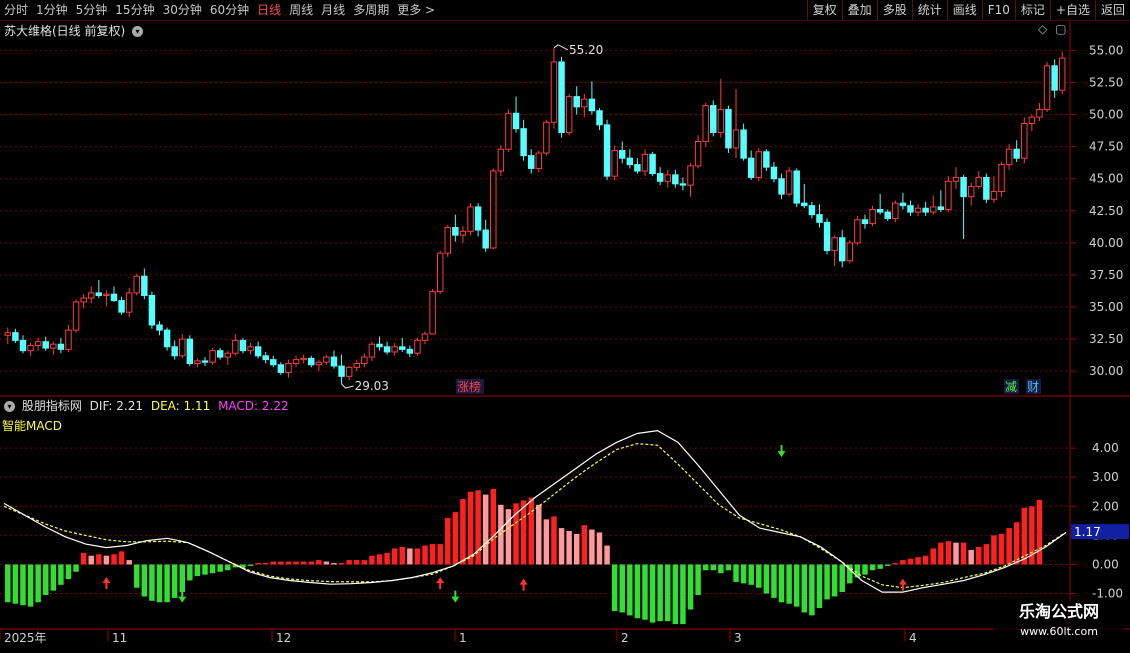 Image resolution: width=1130 pixels, height=653 pixels. What do you see at coordinates (180, 406) in the screenshot?
I see `dea-label: DEA: 1.11` at bounding box center [180, 406].